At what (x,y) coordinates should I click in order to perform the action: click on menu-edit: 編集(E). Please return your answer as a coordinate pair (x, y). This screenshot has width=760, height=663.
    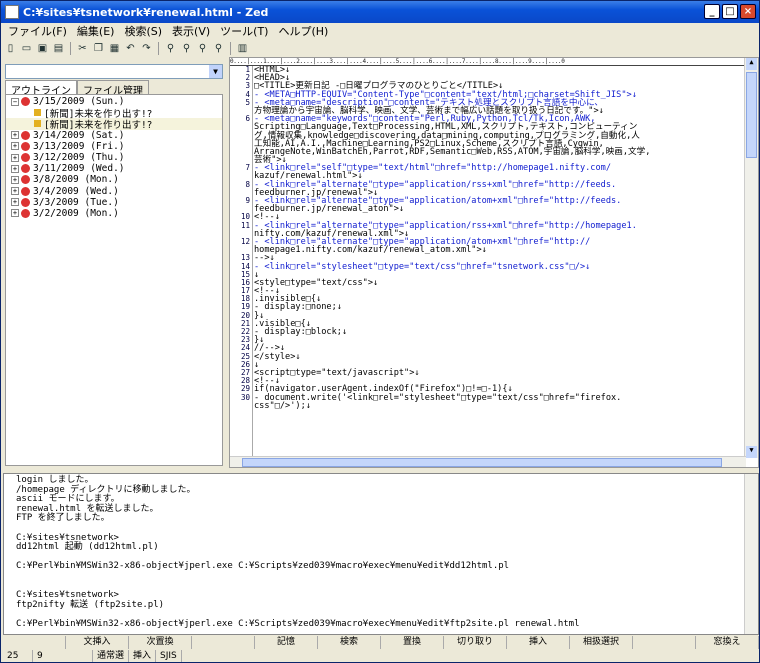
    Looking at the image, I should click on (96, 31).